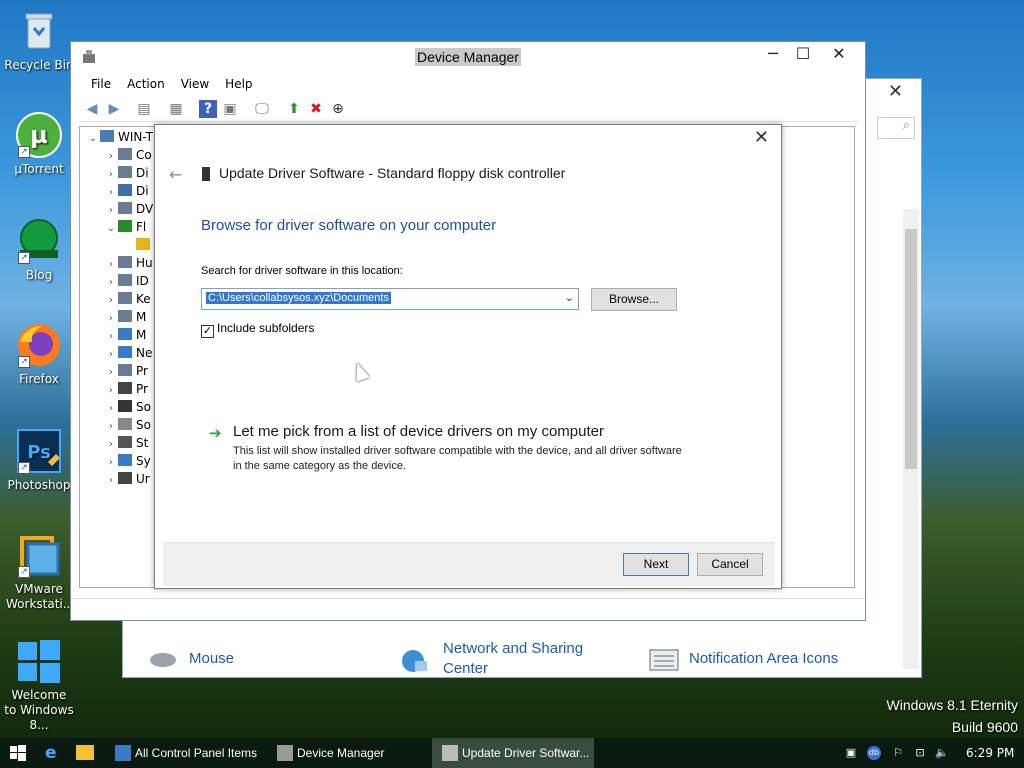 The height and width of the screenshot is (768, 1024). I want to click on action-icon: ▣, so click(230, 109).